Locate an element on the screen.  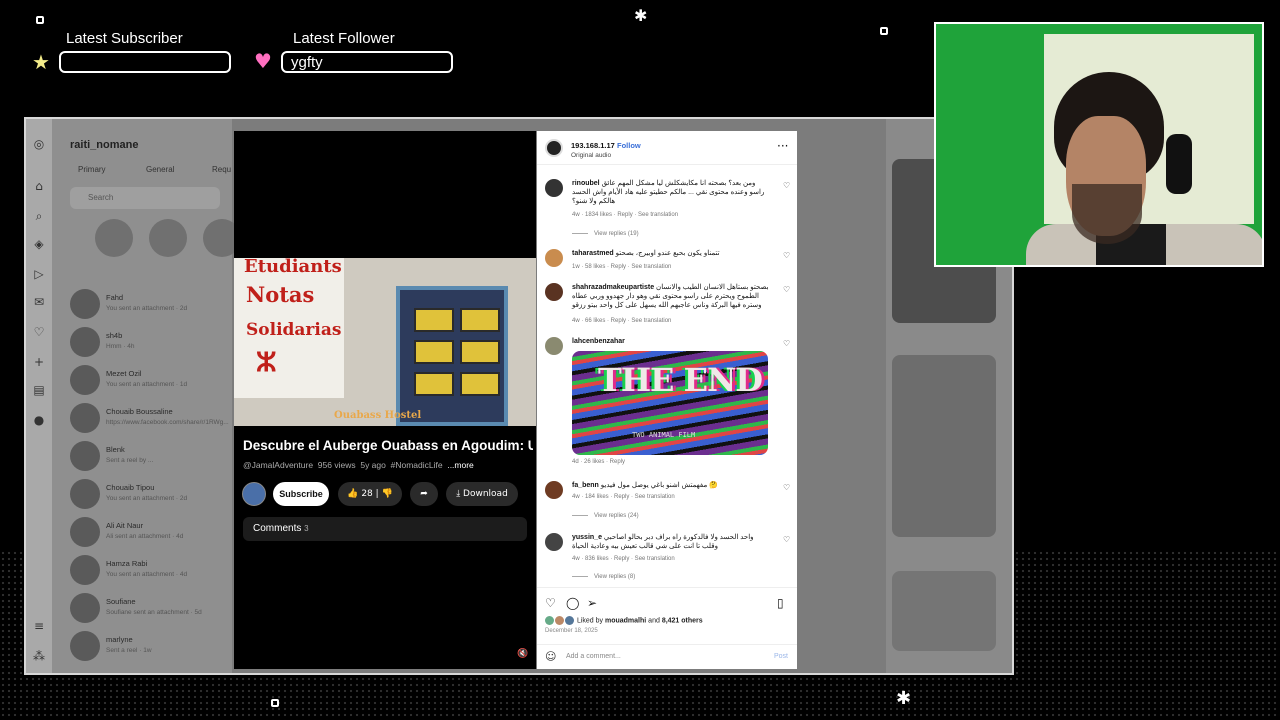
latest-subscriber-value is located at coordinates (145, 62).